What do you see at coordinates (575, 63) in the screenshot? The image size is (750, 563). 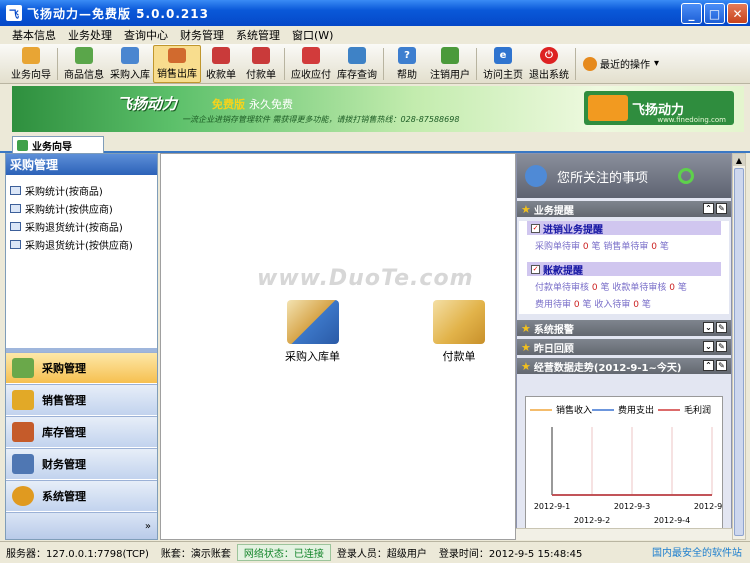 I see `toolbar-separator` at bounding box center [575, 63].